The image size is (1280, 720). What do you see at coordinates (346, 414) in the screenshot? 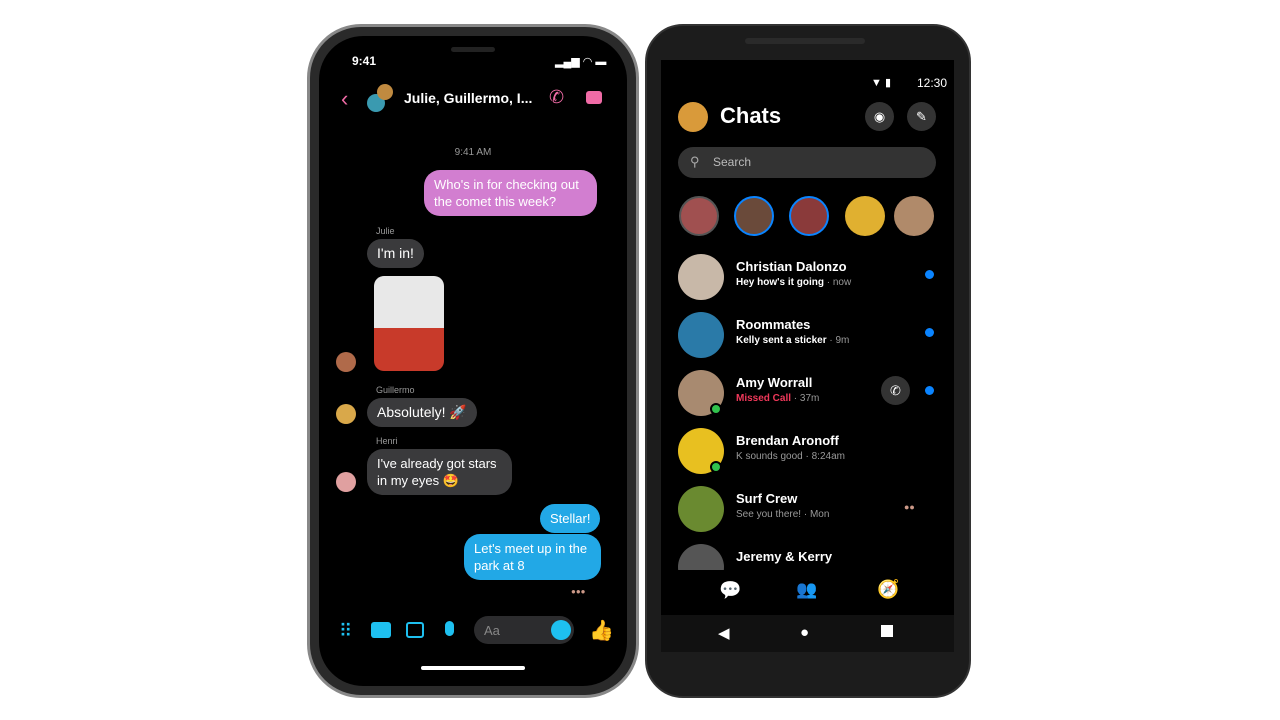
I see `avatar-guillermo` at bounding box center [346, 414].